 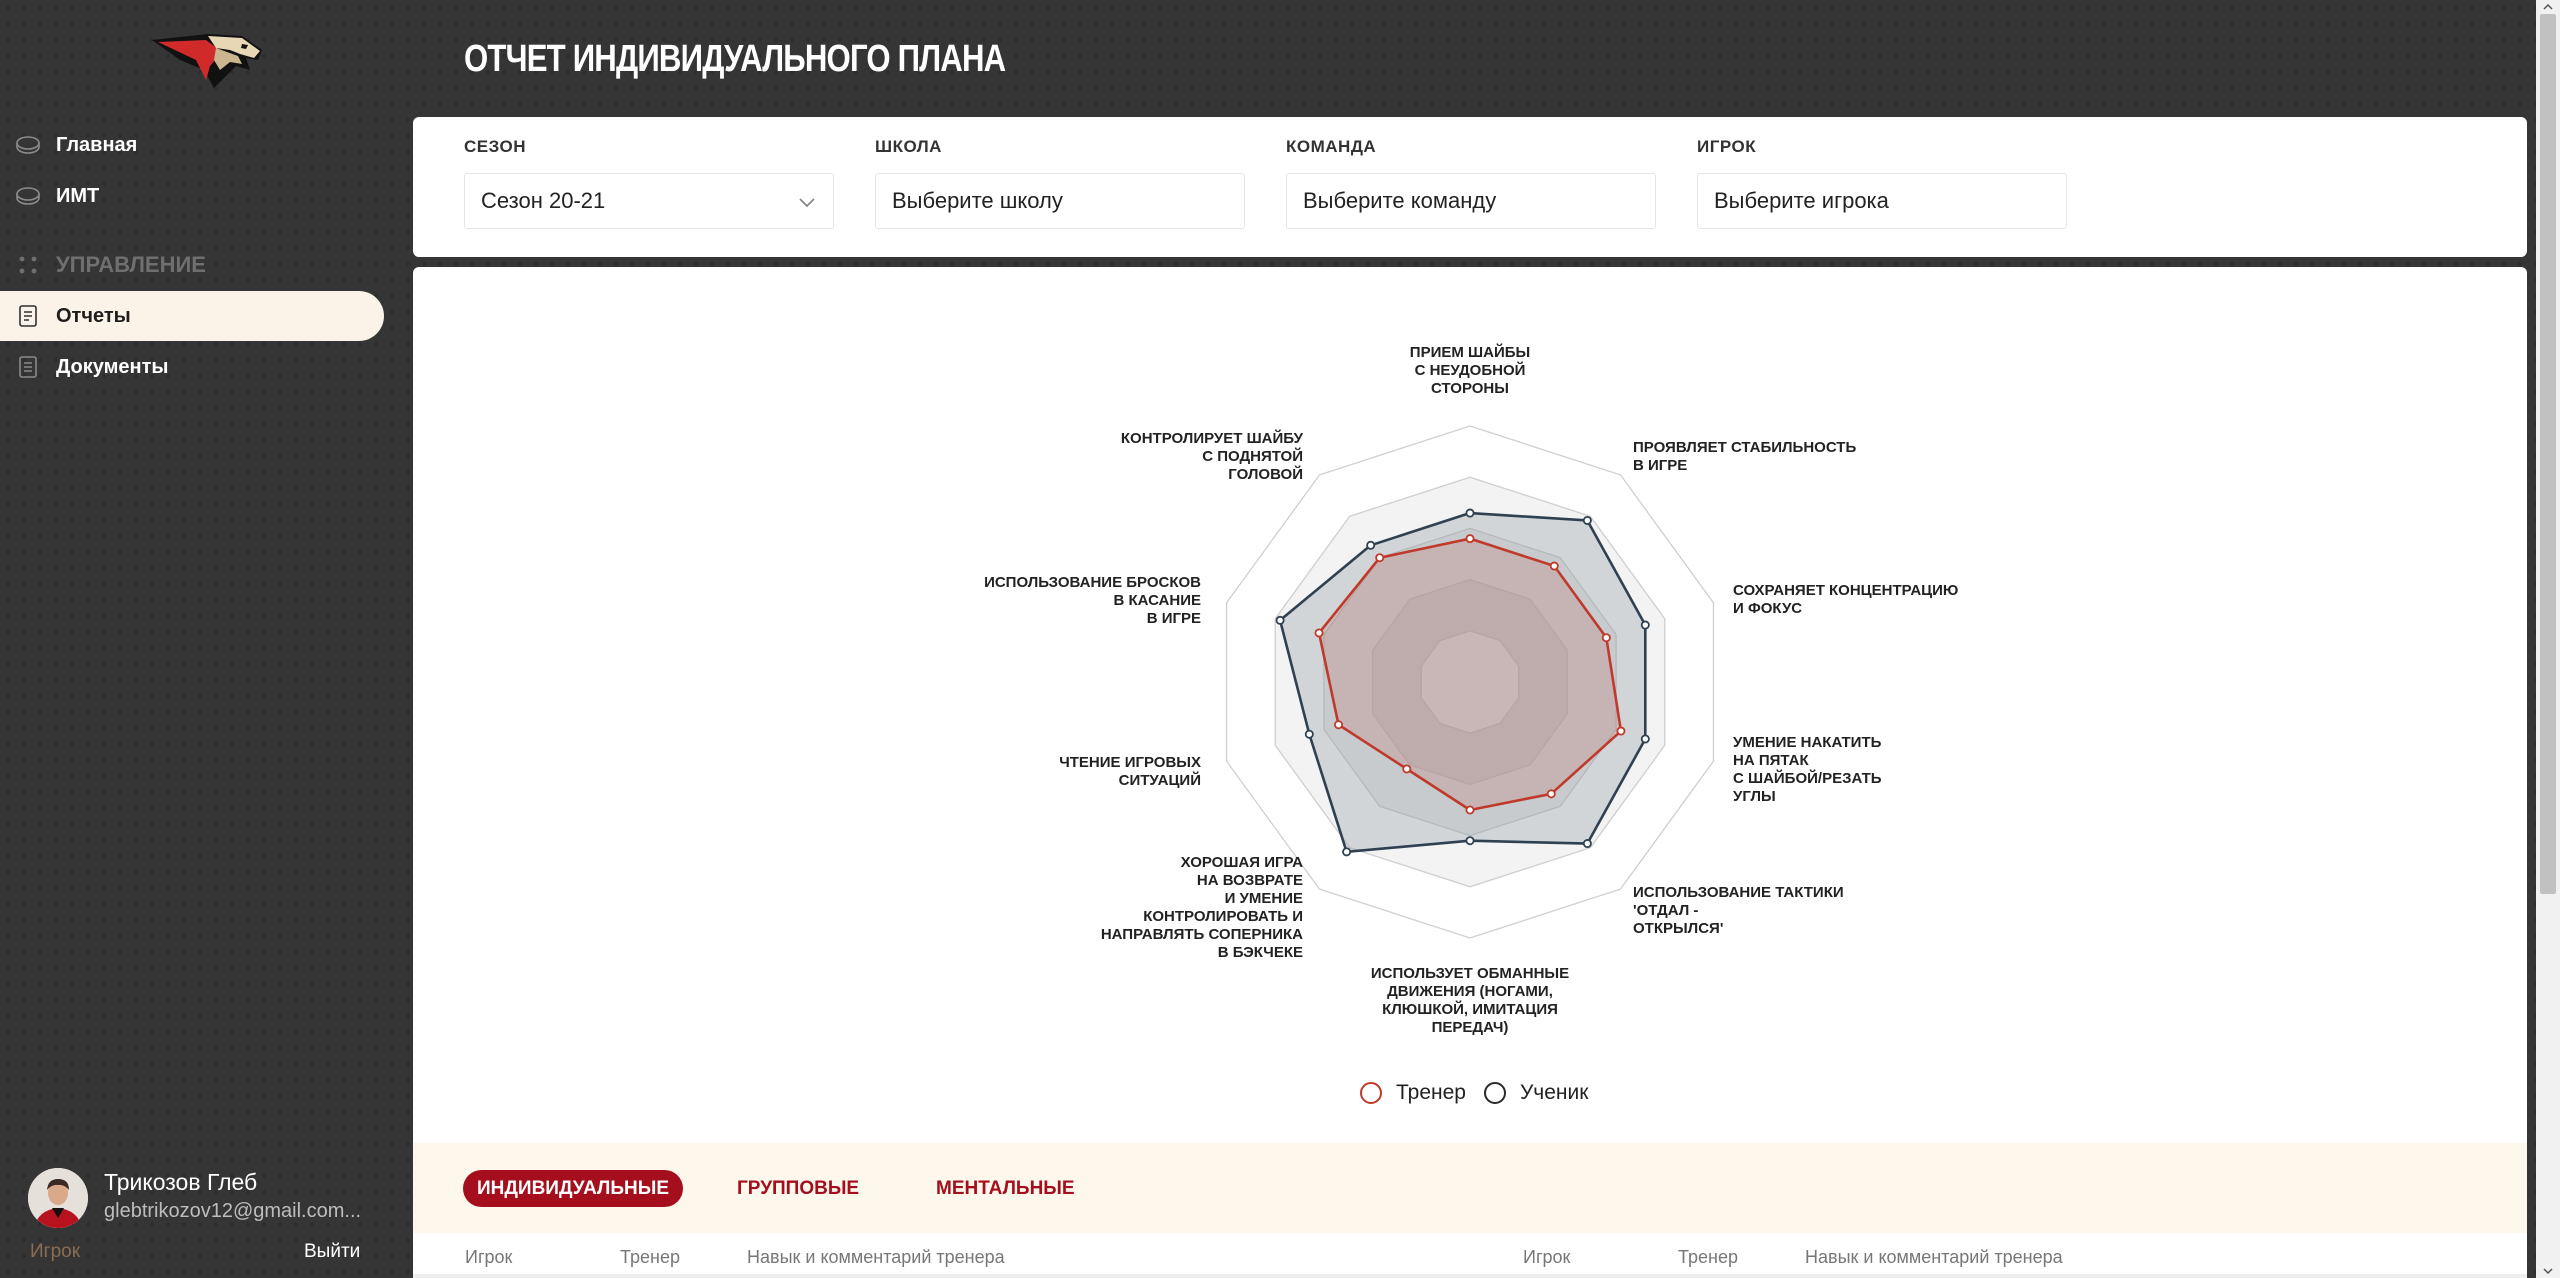 I want to click on school-select: Выберите школу, so click(x=1060, y=201).